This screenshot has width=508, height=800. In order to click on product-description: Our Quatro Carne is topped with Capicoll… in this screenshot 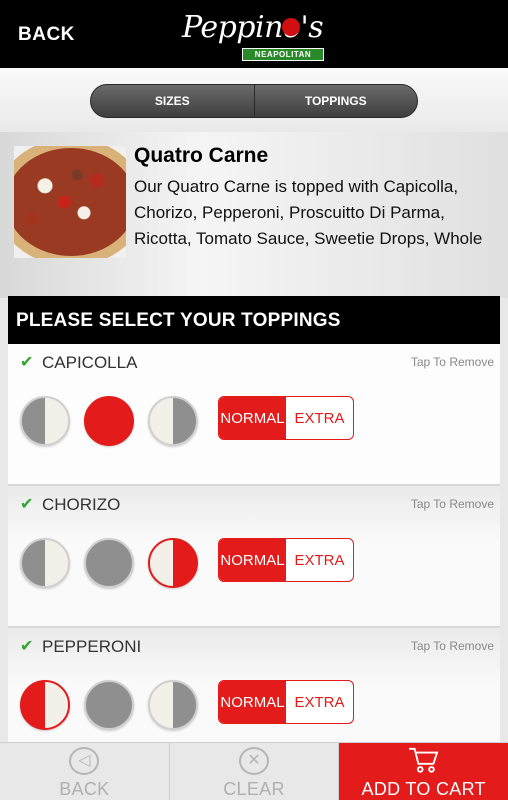, I will do `click(308, 212)`.